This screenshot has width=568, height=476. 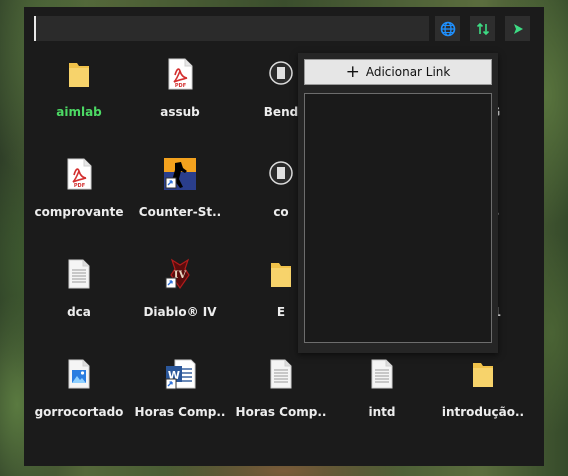 I want to click on shortcut-label: intd, so click(x=382, y=412).